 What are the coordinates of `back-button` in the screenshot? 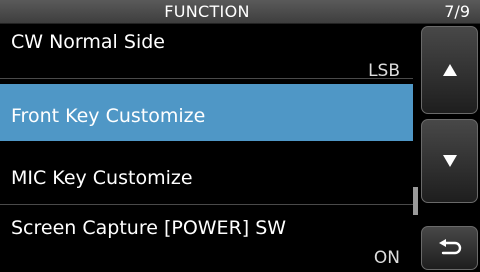 It's located at (449, 248).